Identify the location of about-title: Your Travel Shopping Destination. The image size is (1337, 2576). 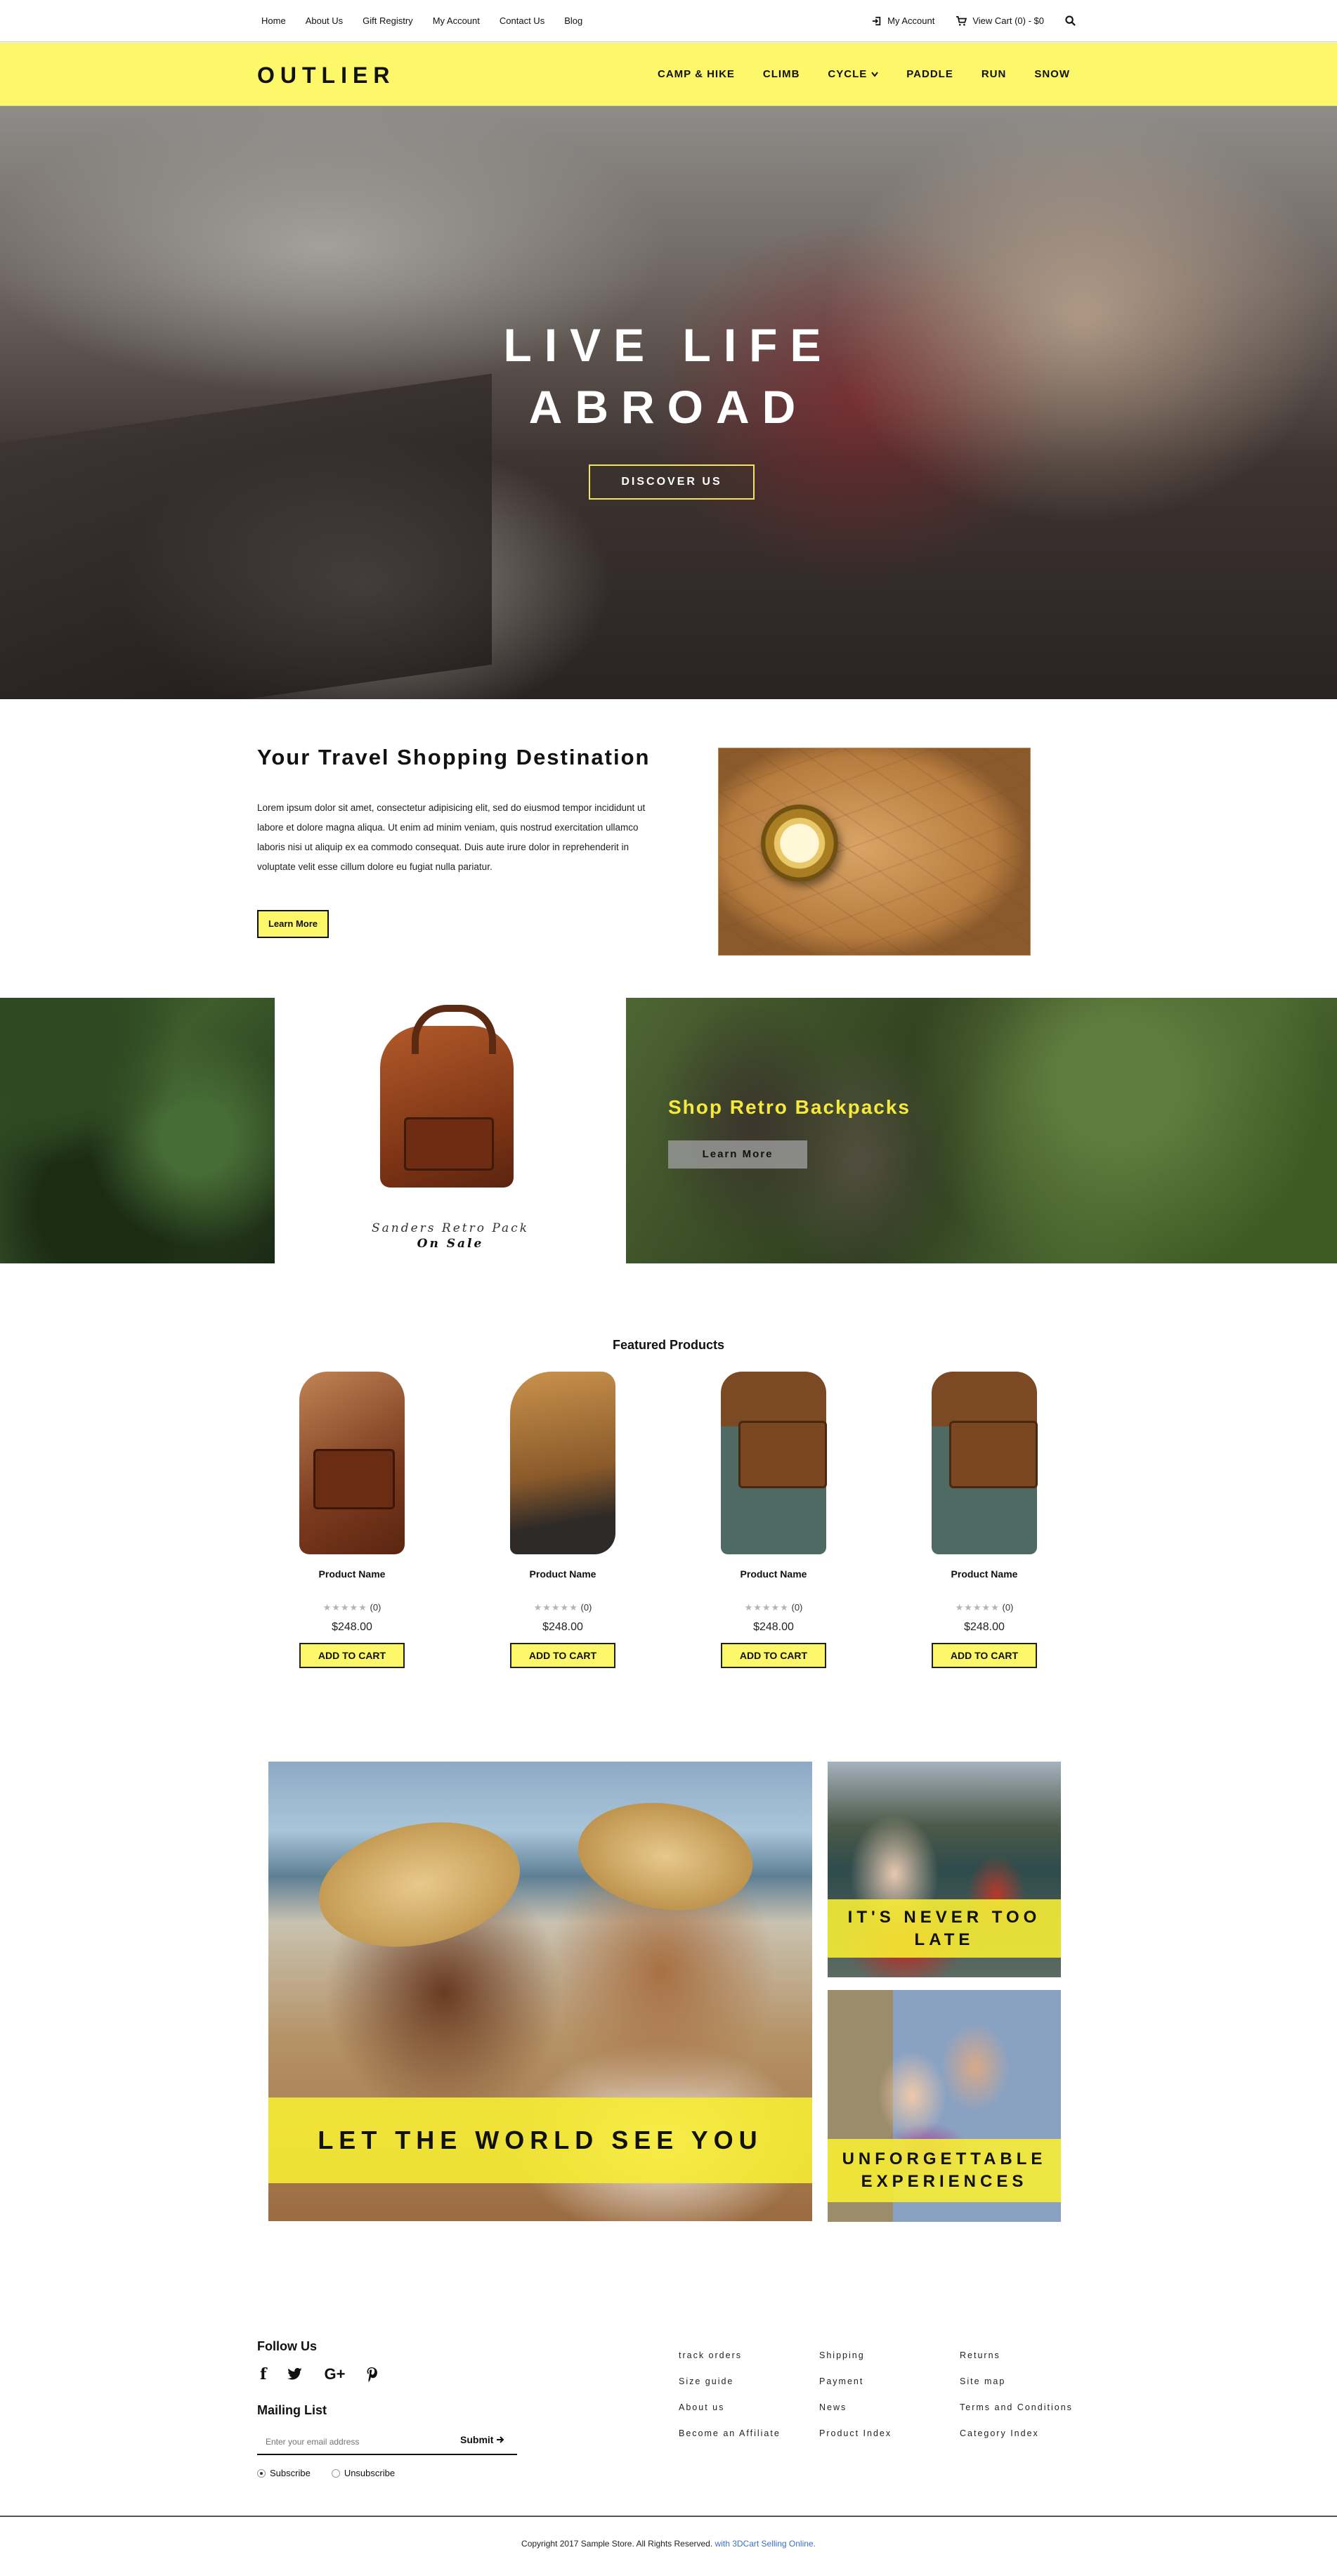
(454, 757).